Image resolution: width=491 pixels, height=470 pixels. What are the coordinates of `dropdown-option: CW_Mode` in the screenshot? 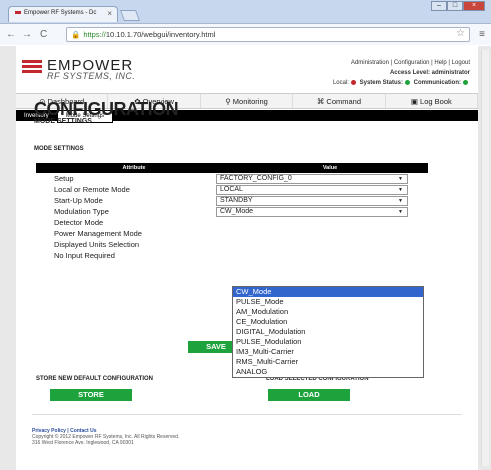 It's located at (328, 292).